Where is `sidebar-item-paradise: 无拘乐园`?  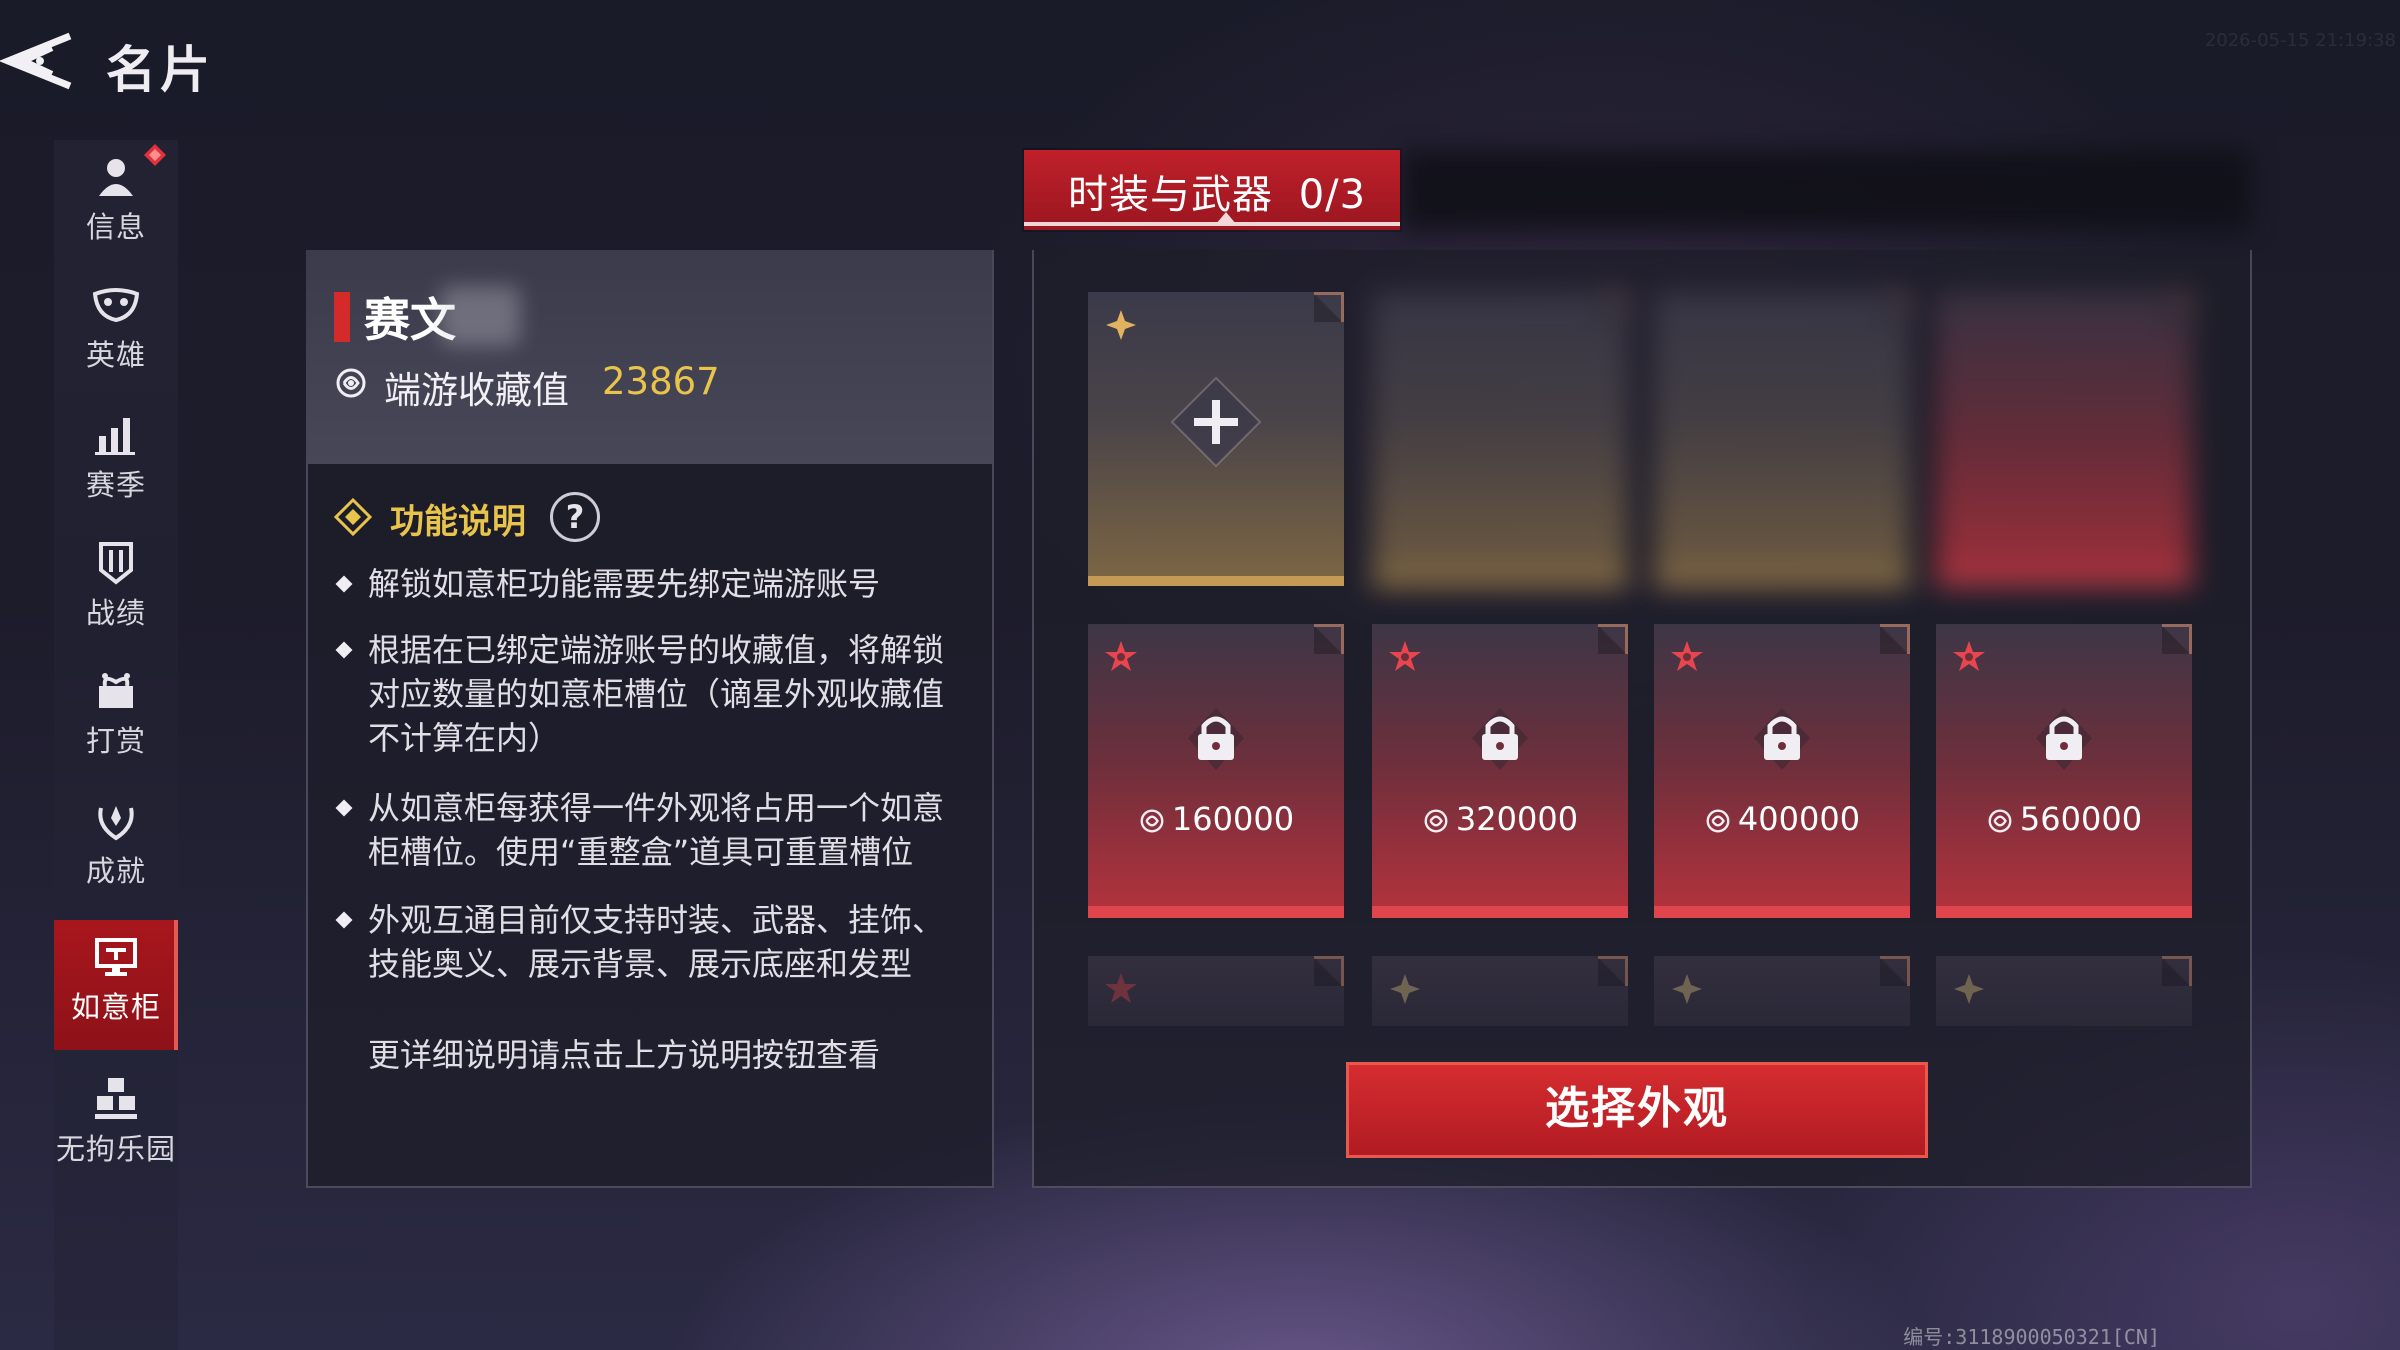
sidebar-item-paradise: 无拘乐园 is located at coordinates (116, 1122).